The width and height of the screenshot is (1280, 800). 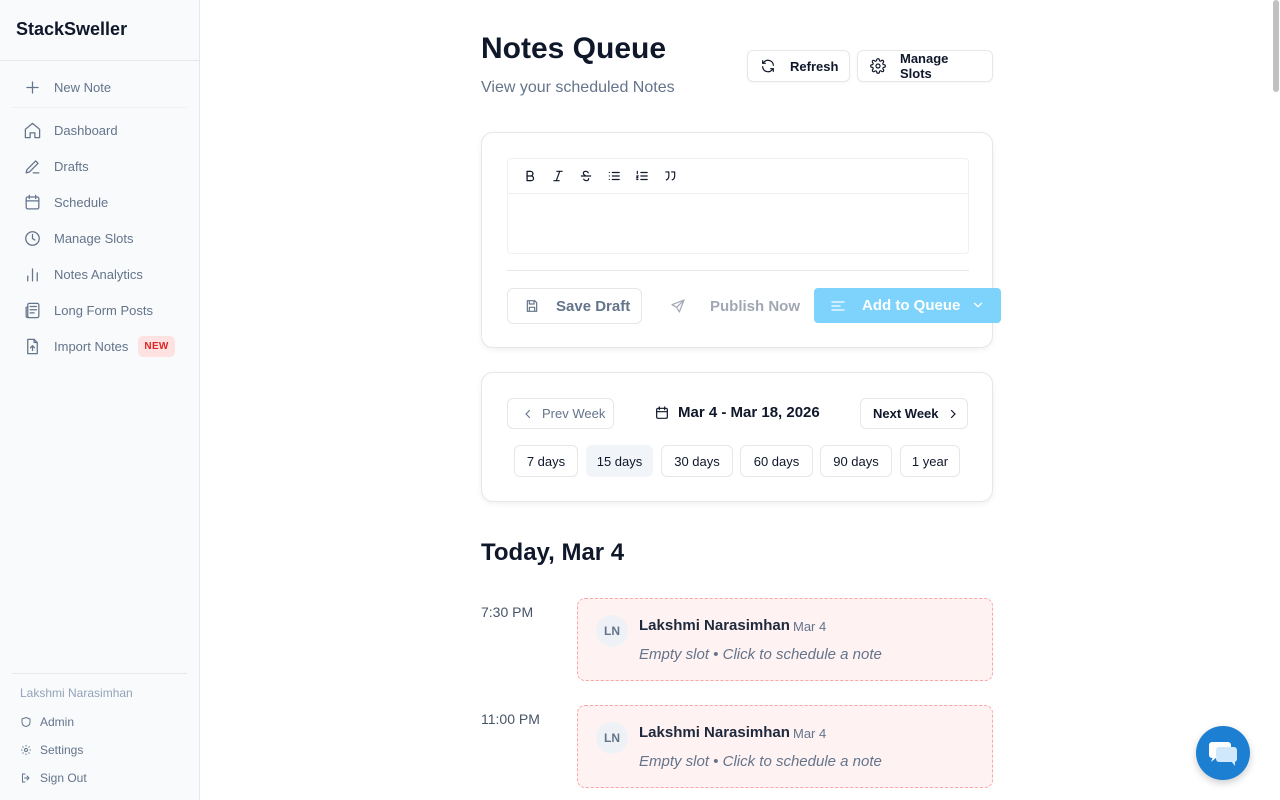 What do you see at coordinates (670, 176) in the screenshot?
I see `quote-icon` at bounding box center [670, 176].